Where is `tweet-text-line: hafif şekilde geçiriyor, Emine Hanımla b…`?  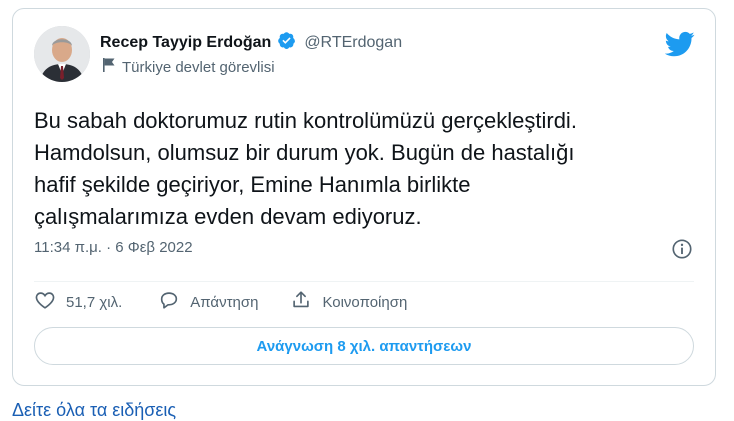
tweet-text-line: hafif şekilde geçiriyor, Emine Hanımla b… is located at coordinates (252, 184).